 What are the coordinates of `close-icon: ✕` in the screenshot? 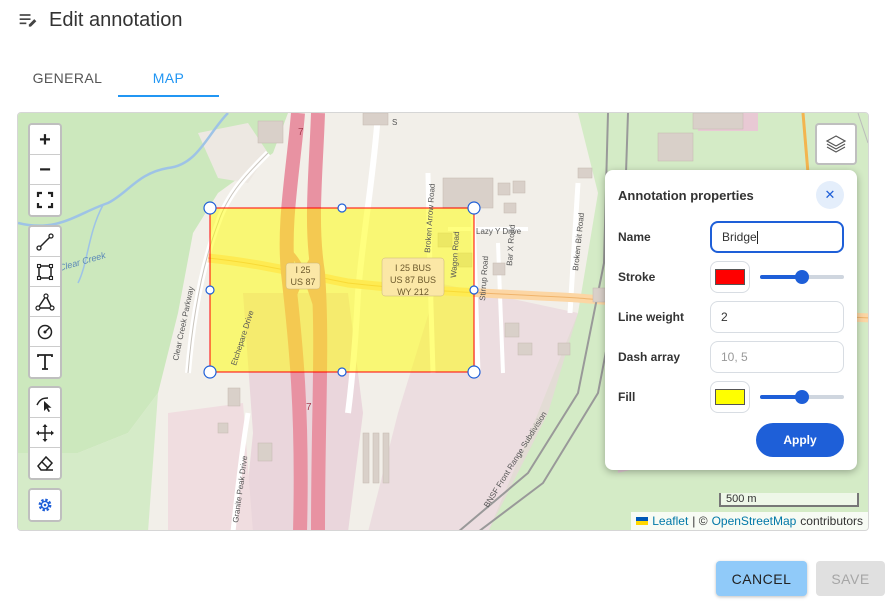 It's located at (830, 194).